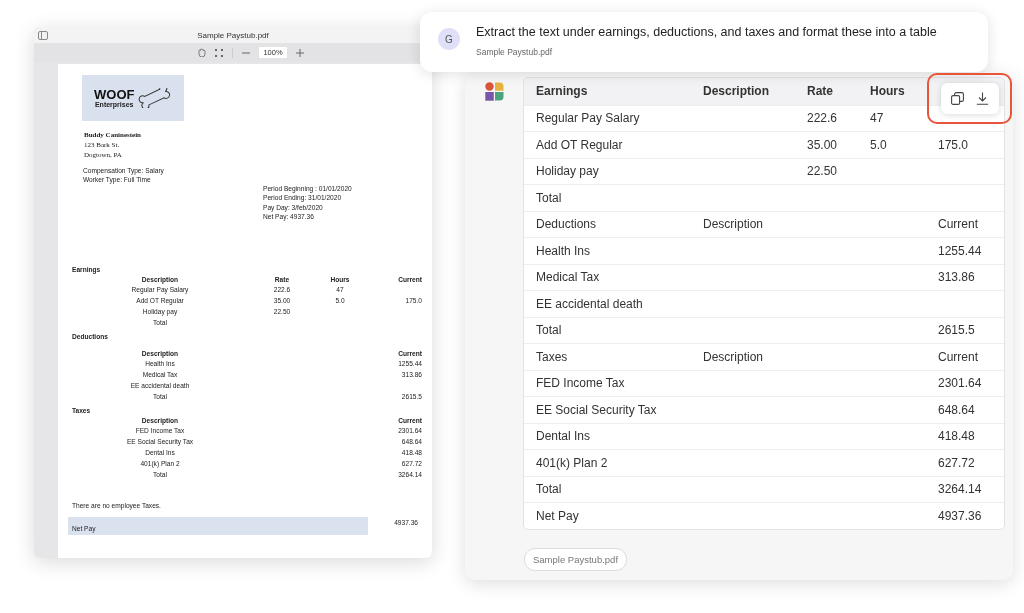 The height and width of the screenshot is (613, 1024). Describe the element at coordinates (219, 52) in the screenshot. I see `fit-icon` at that location.